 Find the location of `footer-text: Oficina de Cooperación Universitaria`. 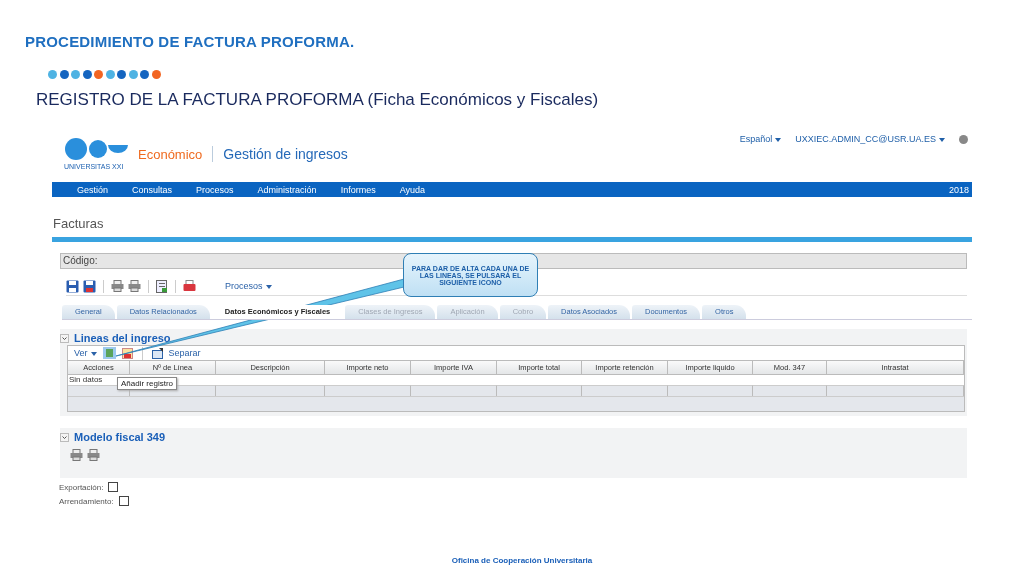

footer-text: Oficina de Cooperación Universitaria is located at coordinates (522, 560).